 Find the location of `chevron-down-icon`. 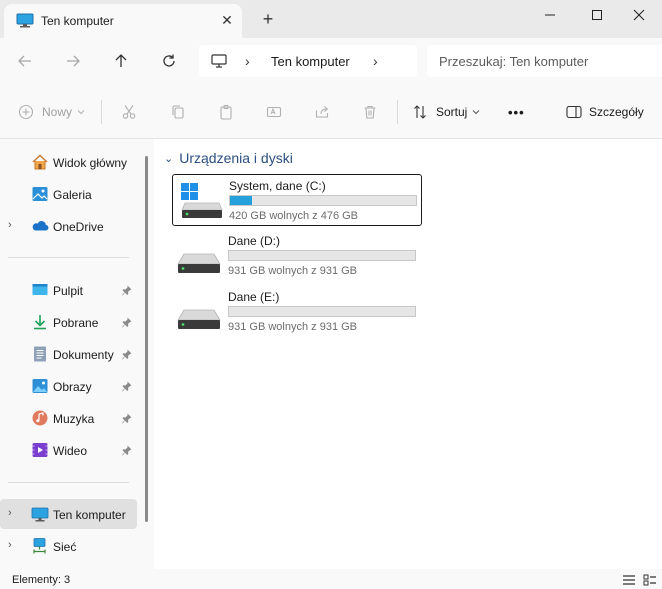

chevron-down-icon is located at coordinates (476, 112).